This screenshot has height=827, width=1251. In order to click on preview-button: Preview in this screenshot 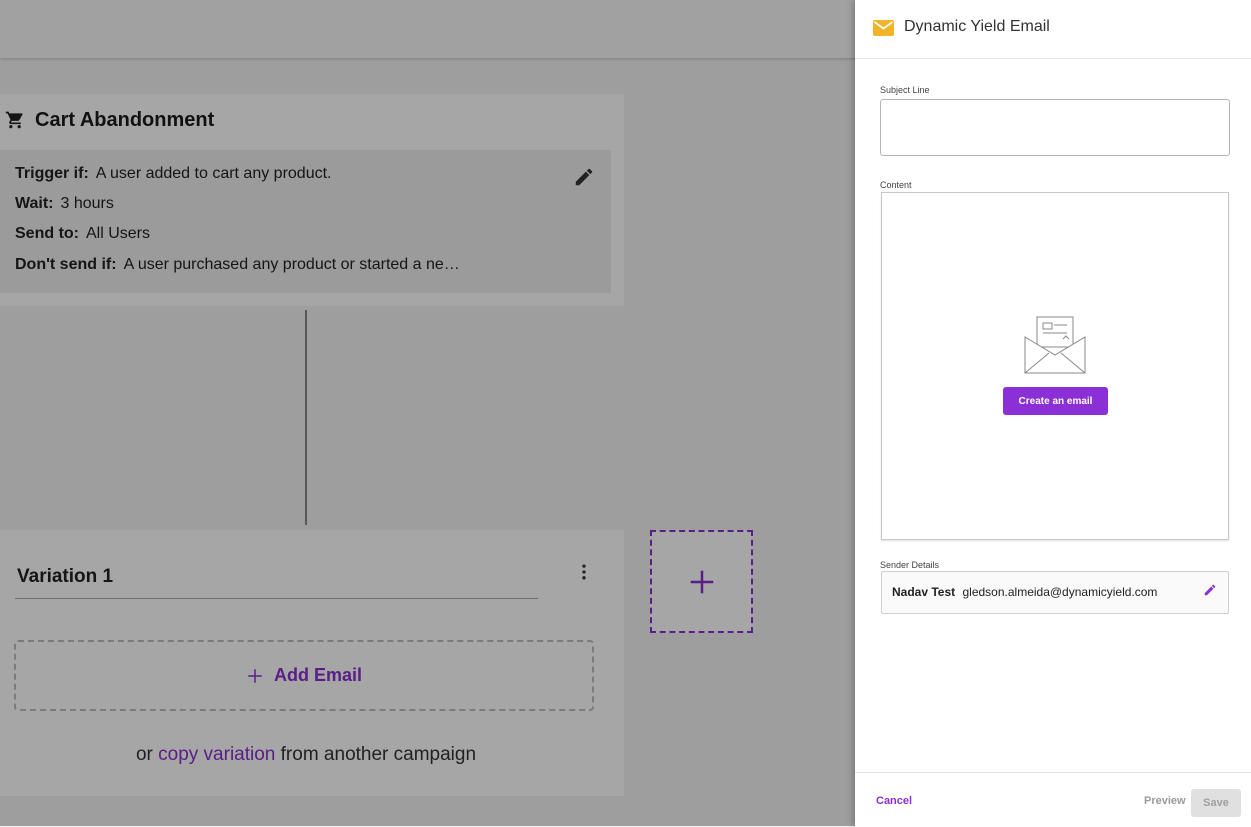, I will do `click(1165, 801)`.